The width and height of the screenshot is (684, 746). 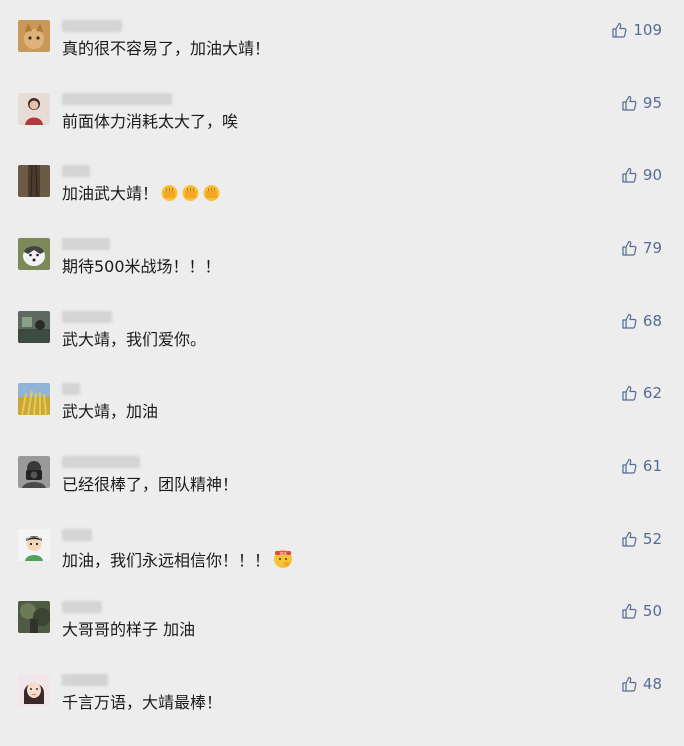 What do you see at coordinates (141, 266) in the screenshot?
I see `comment-text: 期待500米战场！！！` at bounding box center [141, 266].